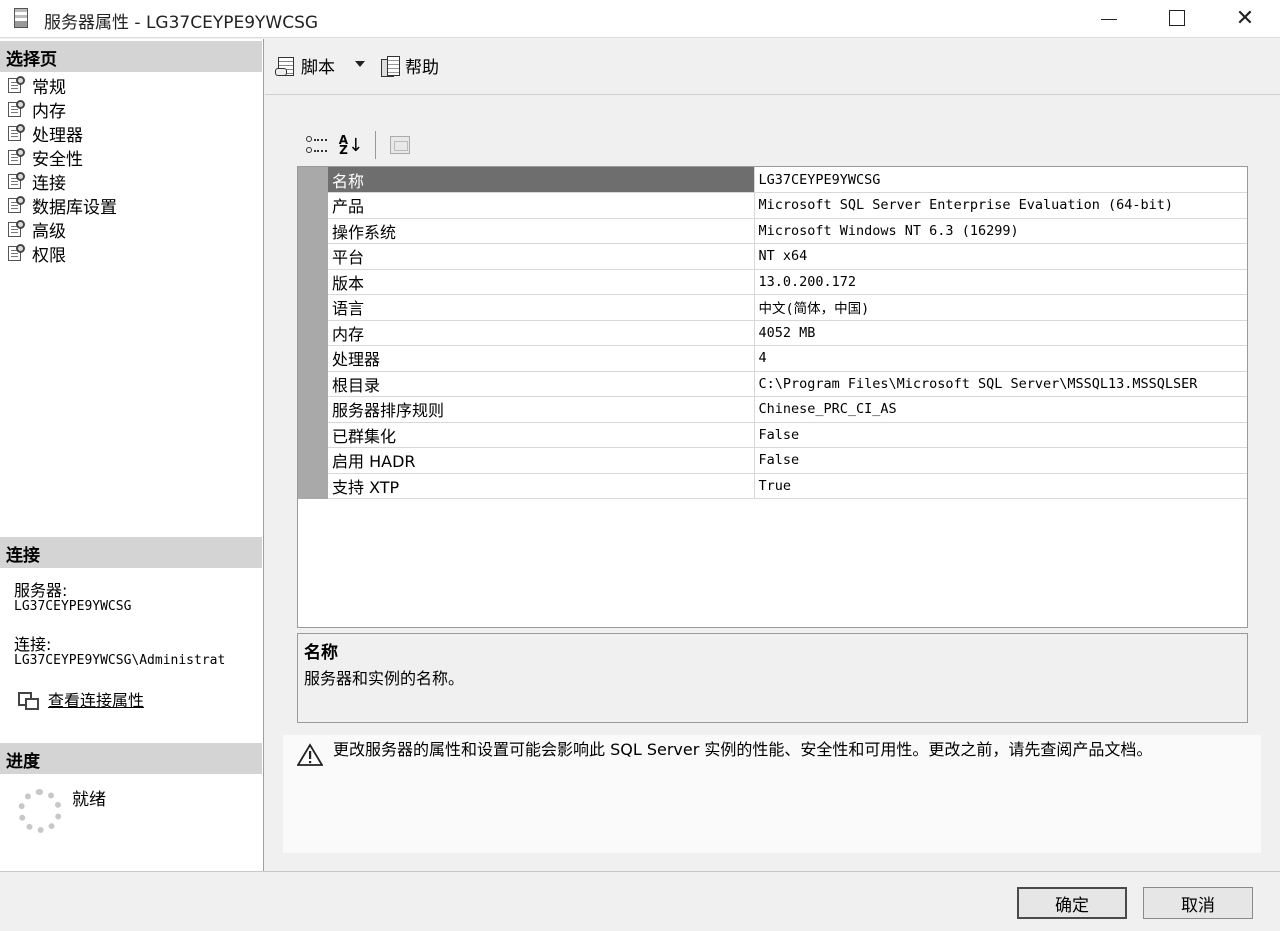  I want to click on maximize-button, so click(1177, 18).